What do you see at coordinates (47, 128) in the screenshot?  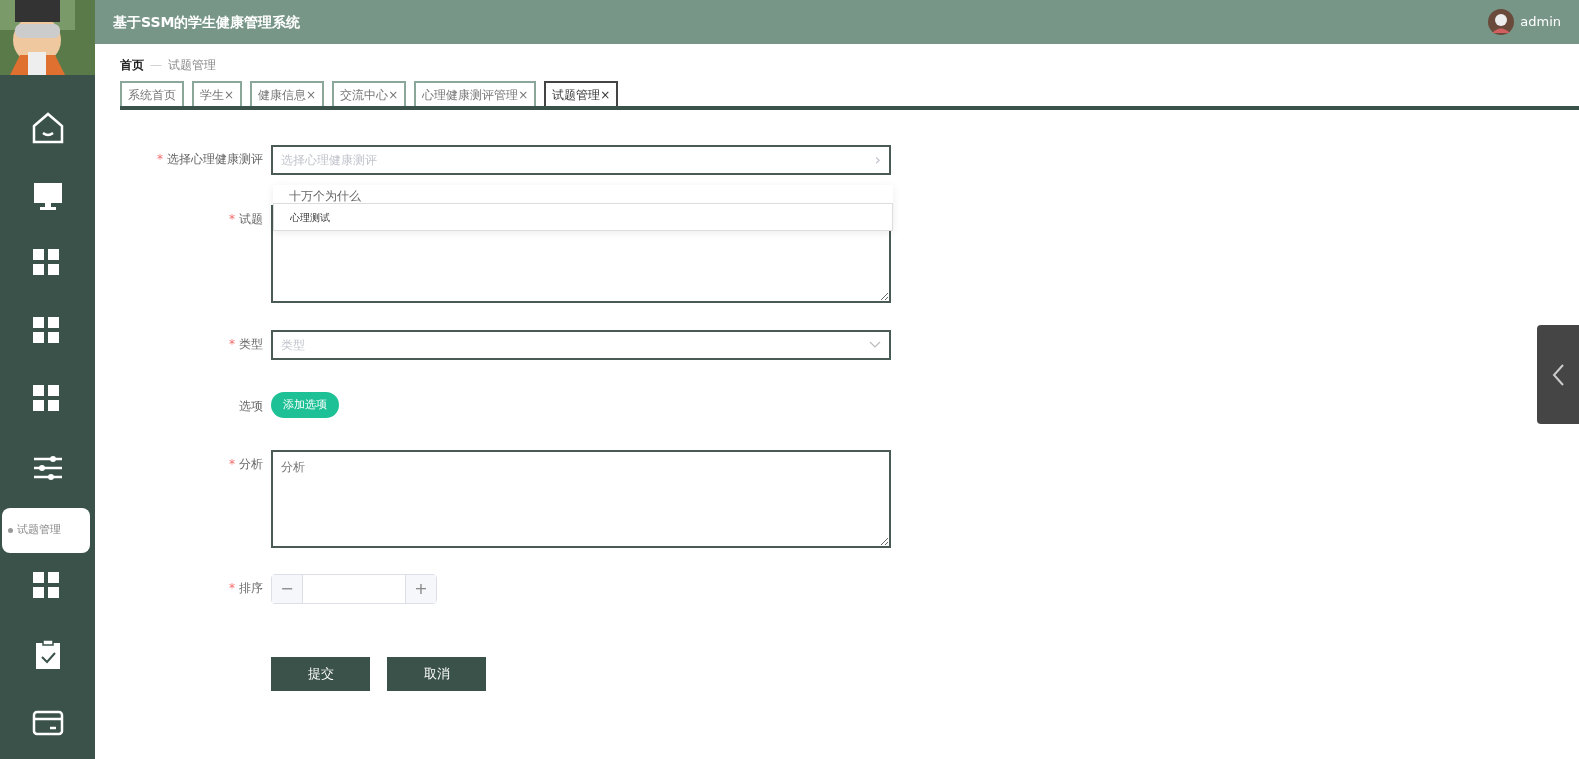 I see `home-icon` at bounding box center [47, 128].